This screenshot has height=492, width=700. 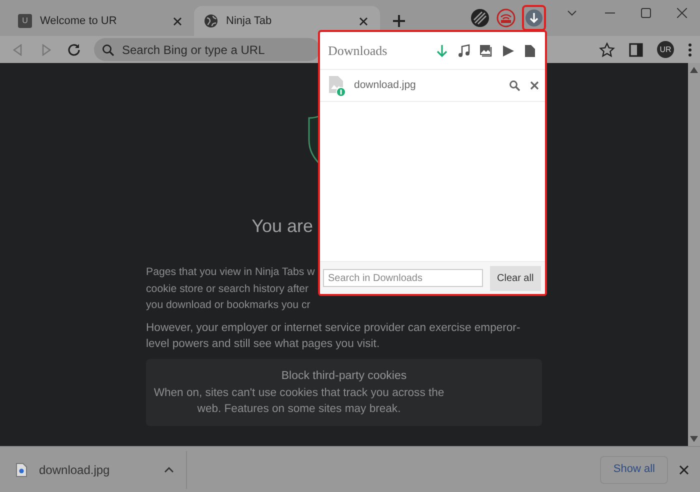 I want to click on browser-tab: Ninja Tab, so click(x=287, y=21).